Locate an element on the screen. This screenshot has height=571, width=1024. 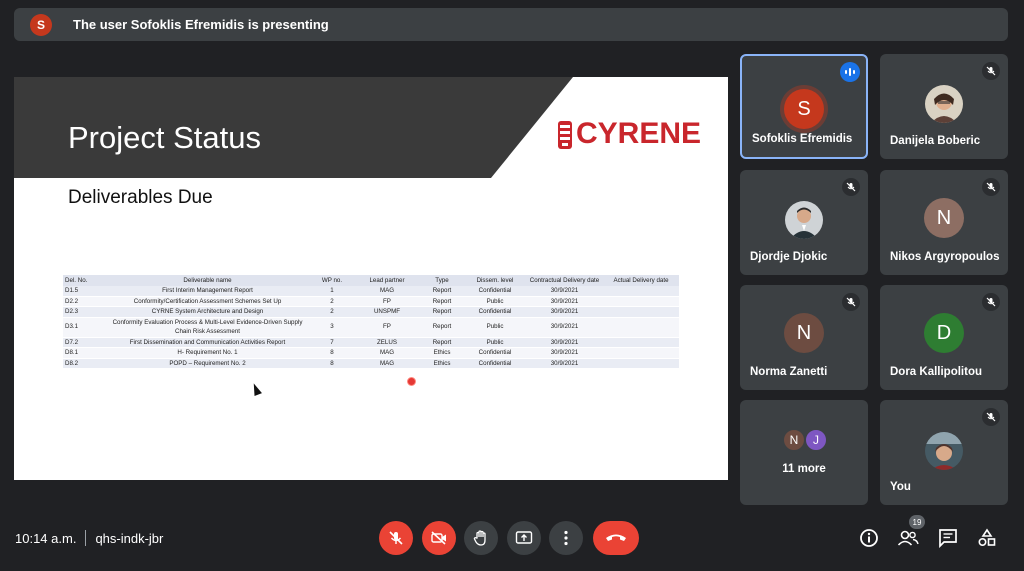
info-icon is located at coordinates (869, 538).